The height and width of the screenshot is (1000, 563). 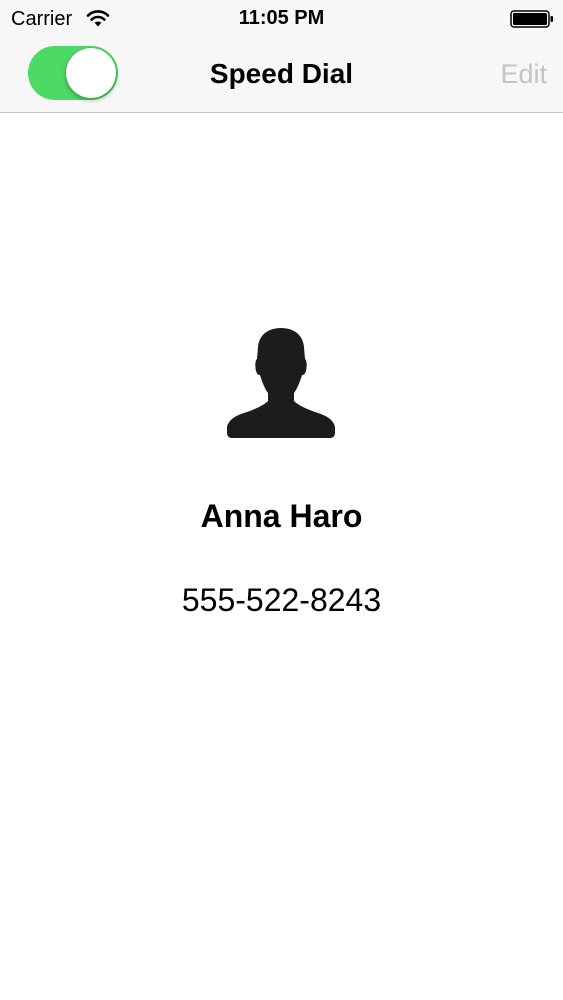 I want to click on person-silhouette-icon, so click(x=281, y=383).